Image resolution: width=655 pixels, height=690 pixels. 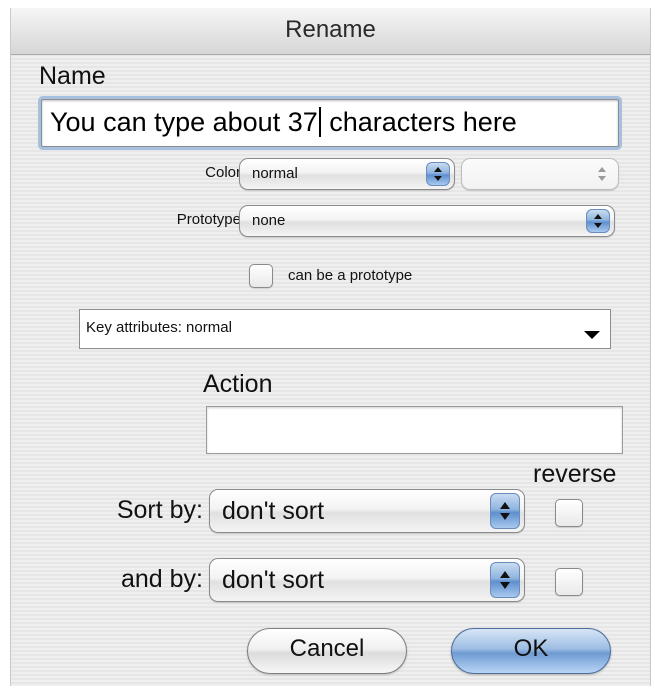 What do you see at coordinates (347, 174) in the screenshot?
I see `color-popup: normal` at bounding box center [347, 174].